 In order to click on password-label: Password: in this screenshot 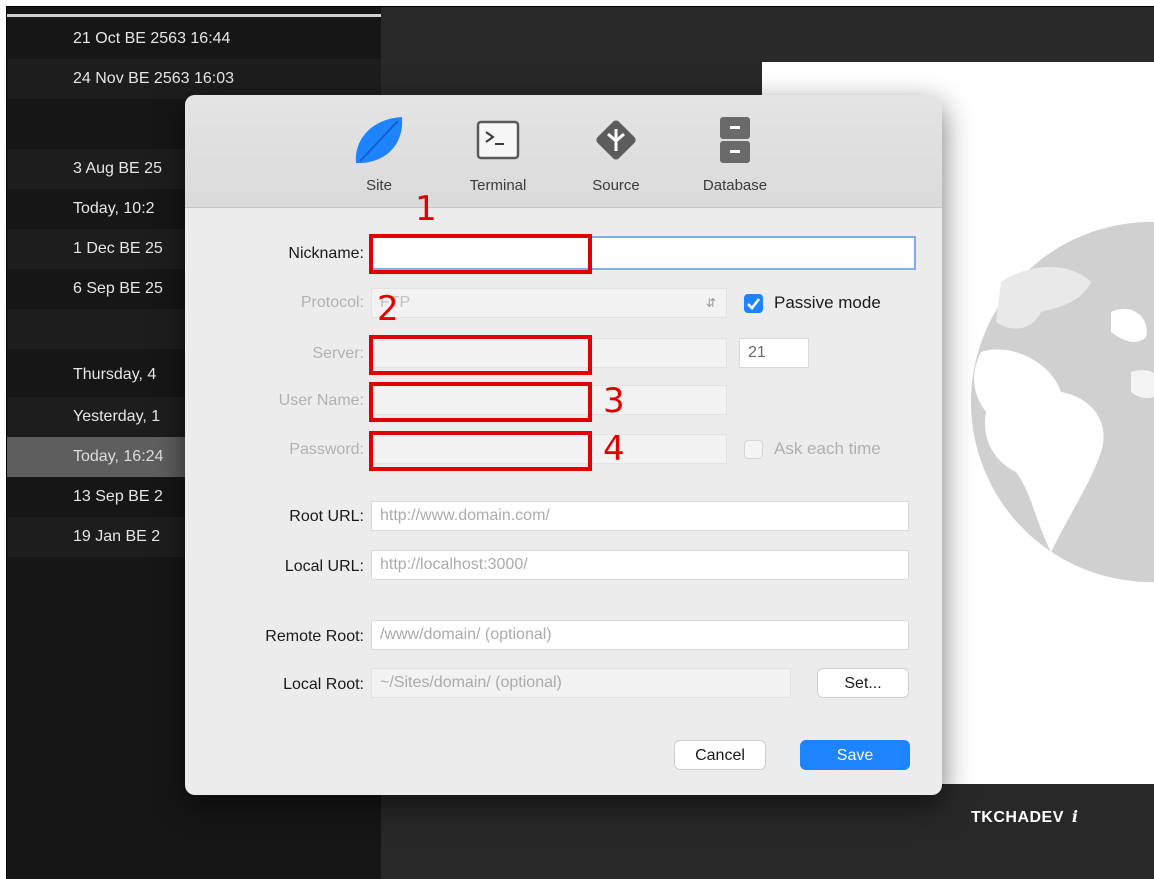, I will do `click(326, 449)`.